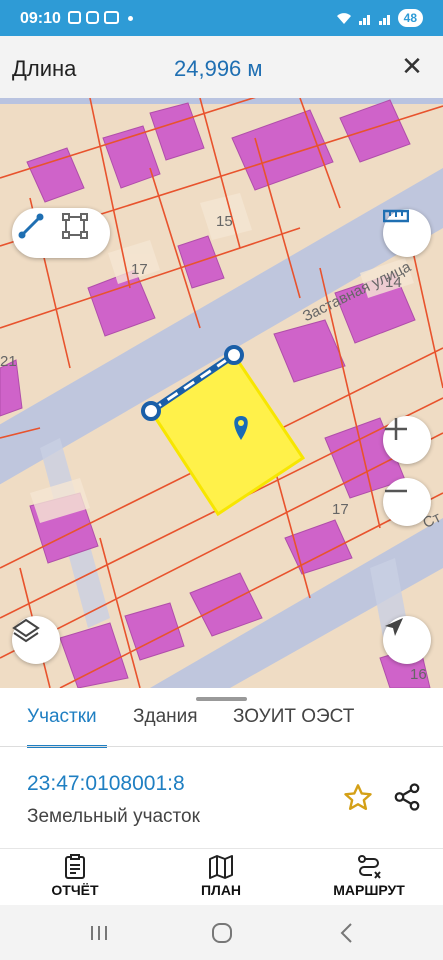 The width and height of the screenshot is (443, 960). What do you see at coordinates (113, 816) in the screenshot?
I see `parcel-type: Земельный участок` at bounding box center [113, 816].